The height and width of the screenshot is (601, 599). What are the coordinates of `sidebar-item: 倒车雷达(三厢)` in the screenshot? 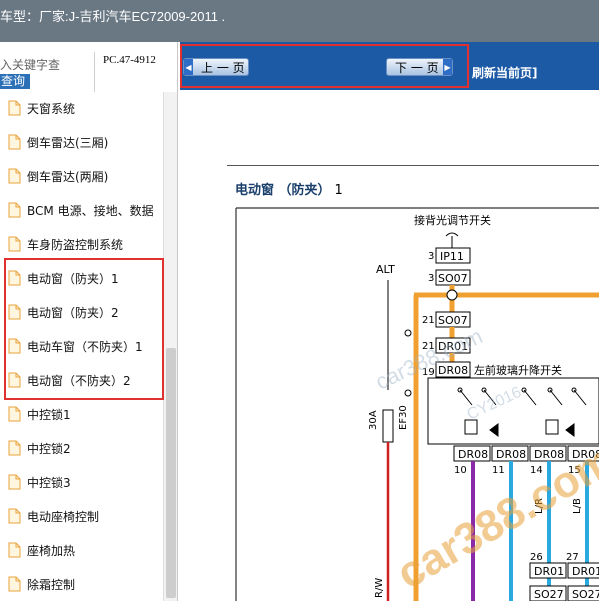 It's located at (58, 142).